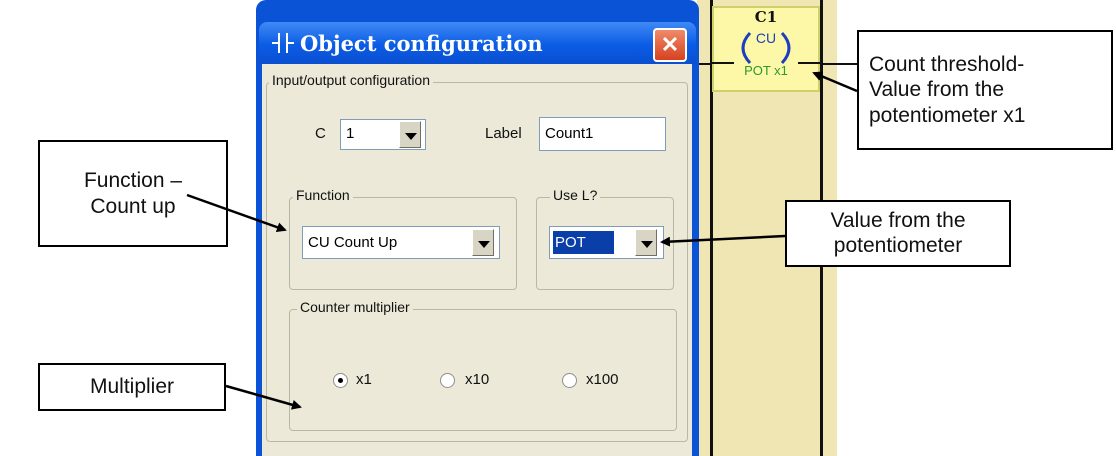  What do you see at coordinates (364, 379) in the screenshot?
I see `multiplier-label-x1: x1` at bounding box center [364, 379].